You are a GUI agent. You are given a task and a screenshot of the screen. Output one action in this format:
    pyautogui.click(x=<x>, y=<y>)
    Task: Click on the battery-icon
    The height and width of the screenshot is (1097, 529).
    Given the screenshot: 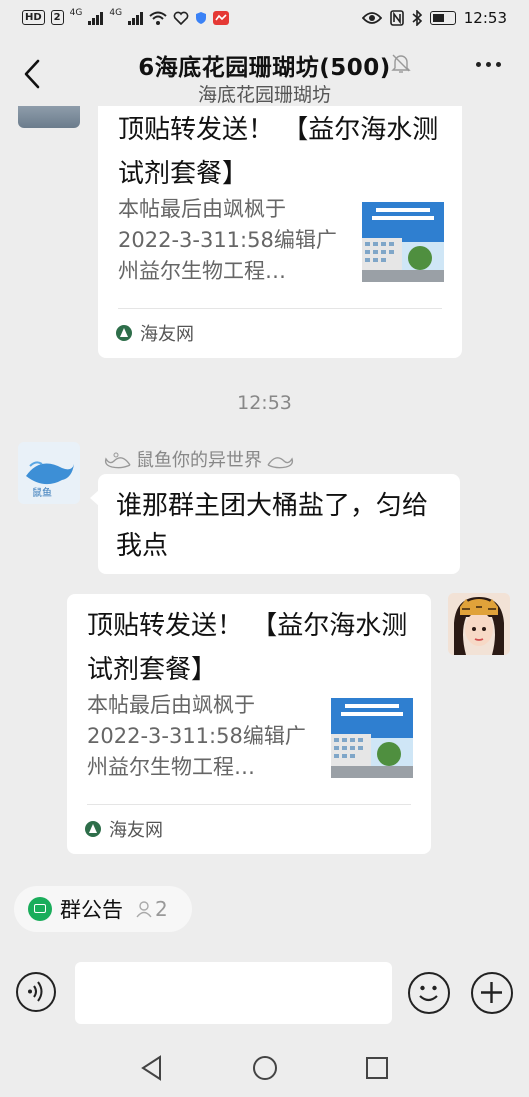 What is the action you would take?
    pyautogui.click(x=442, y=18)
    